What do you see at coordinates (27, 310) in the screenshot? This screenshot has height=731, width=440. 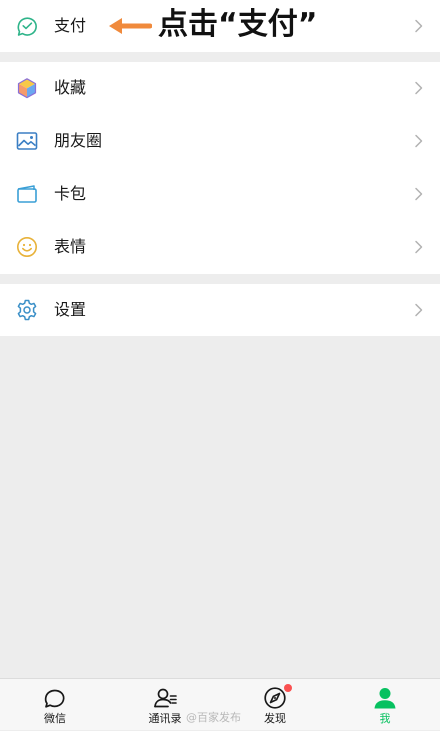 I see `settings-icon` at bounding box center [27, 310].